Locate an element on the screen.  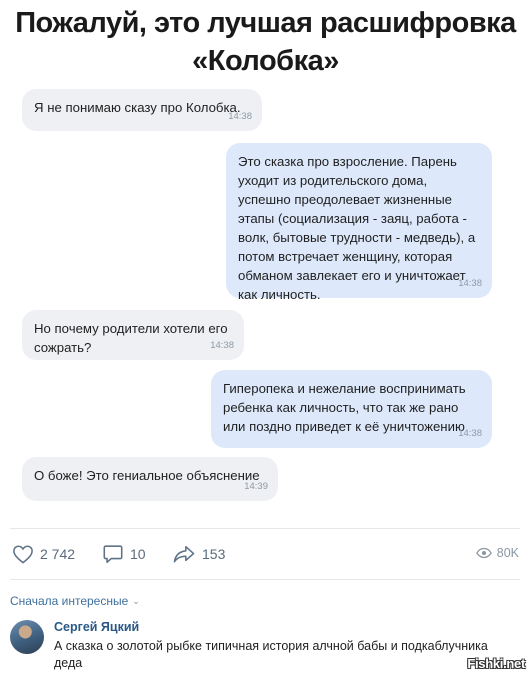
views-count: 80K is located at coordinates (507, 553).